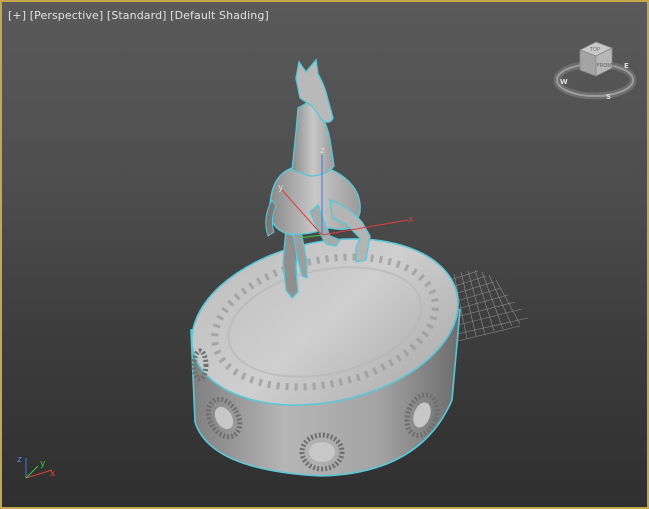 This screenshot has width=649, height=509. Describe the element at coordinates (53, 474) in the screenshot. I see `axis-x-label: x` at that location.